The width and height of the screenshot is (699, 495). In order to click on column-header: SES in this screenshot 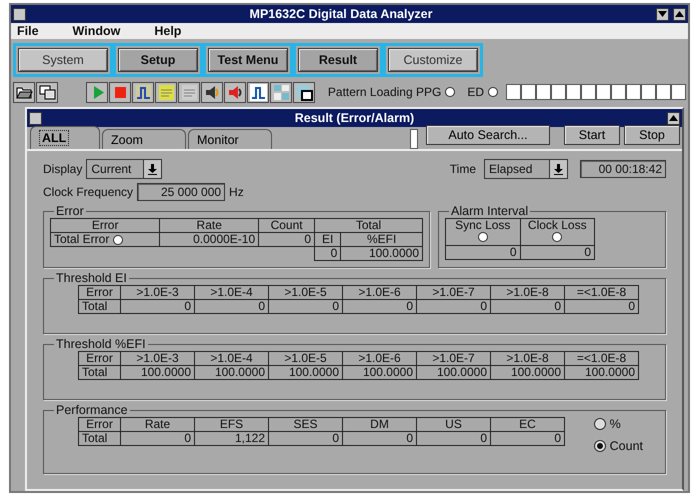, I will do `click(305, 425)`.